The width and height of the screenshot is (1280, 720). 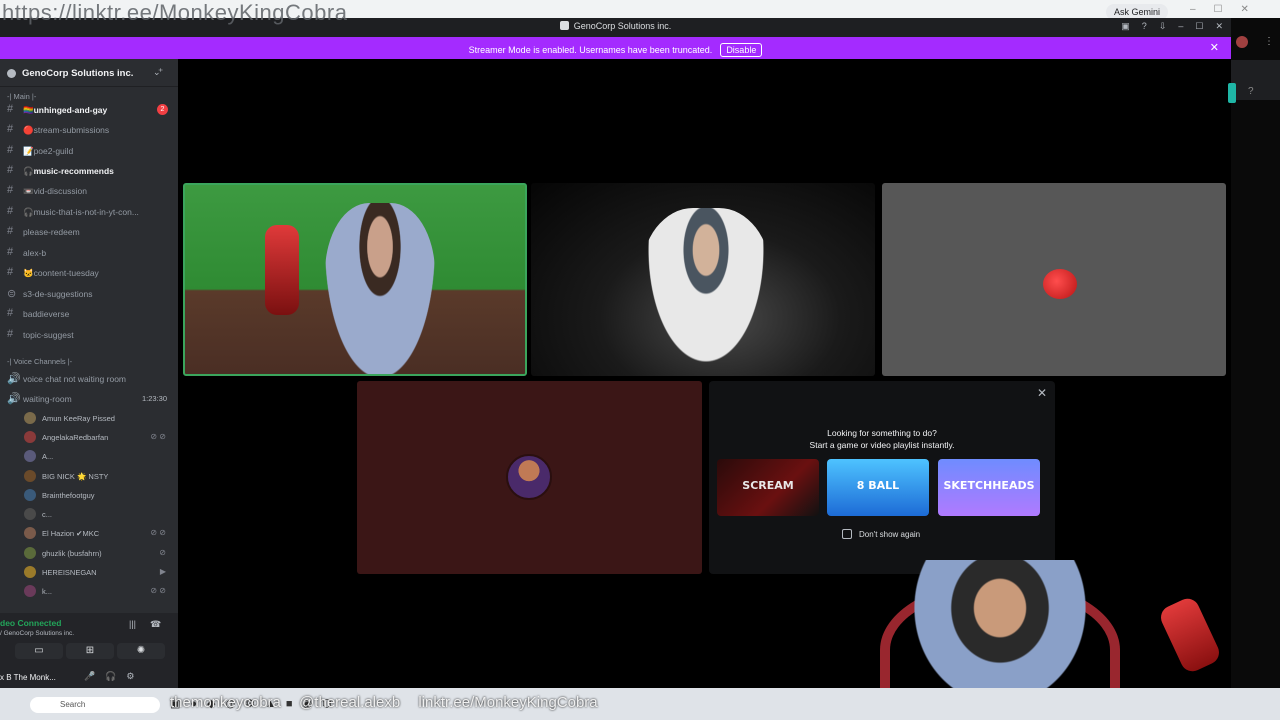 What do you see at coordinates (1125, 26) in the screenshot?
I see `inbox-icon: ▣` at bounding box center [1125, 26].